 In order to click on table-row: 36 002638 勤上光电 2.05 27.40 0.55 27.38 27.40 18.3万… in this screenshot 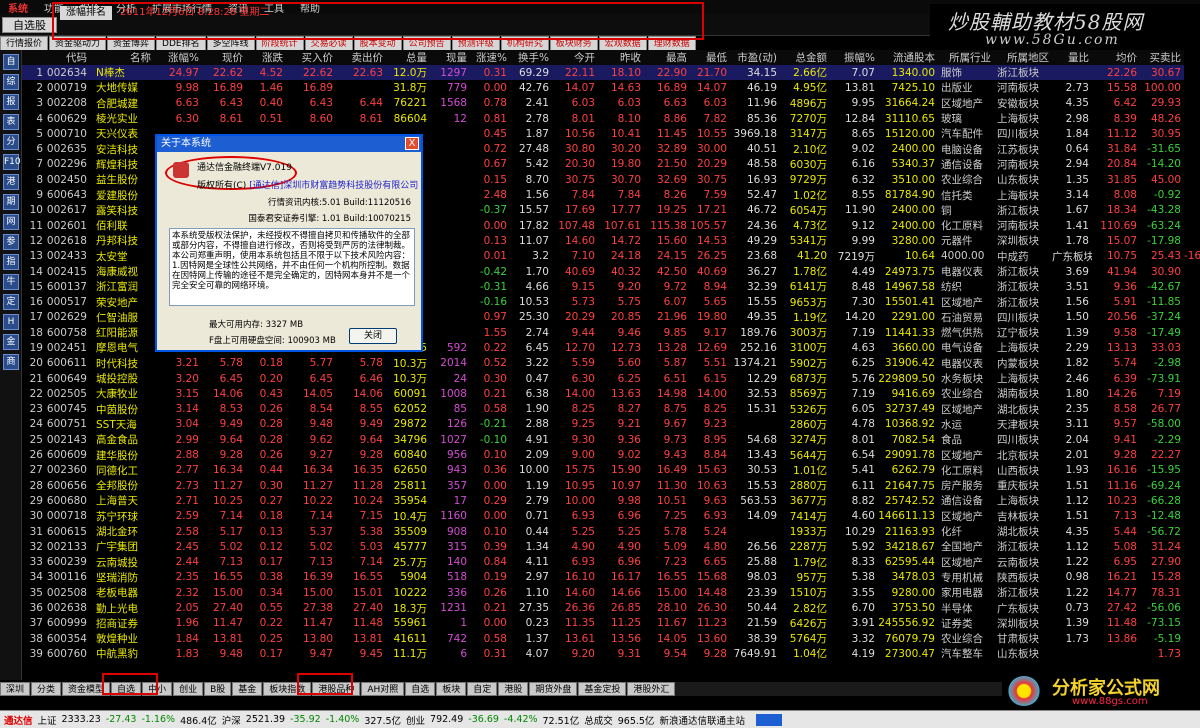, I will do `click(611, 607)`.